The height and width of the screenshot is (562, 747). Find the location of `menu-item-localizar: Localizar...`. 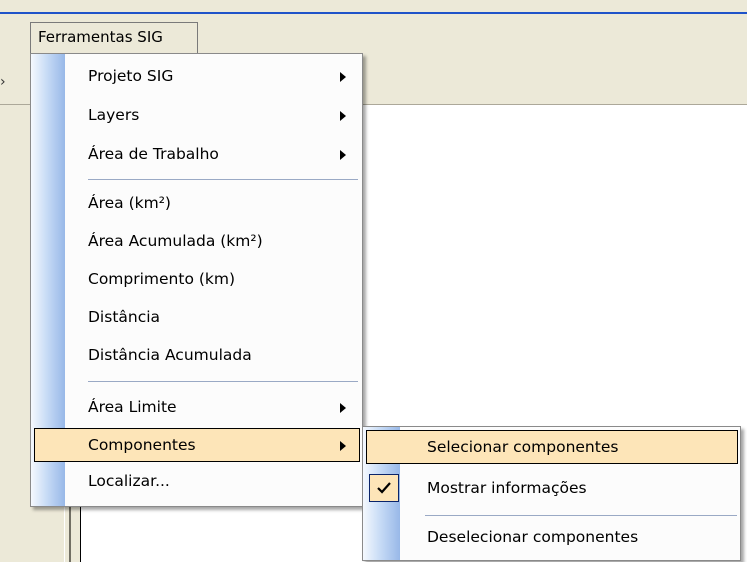

menu-item-localizar: Localizar... is located at coordinates (197, 482).